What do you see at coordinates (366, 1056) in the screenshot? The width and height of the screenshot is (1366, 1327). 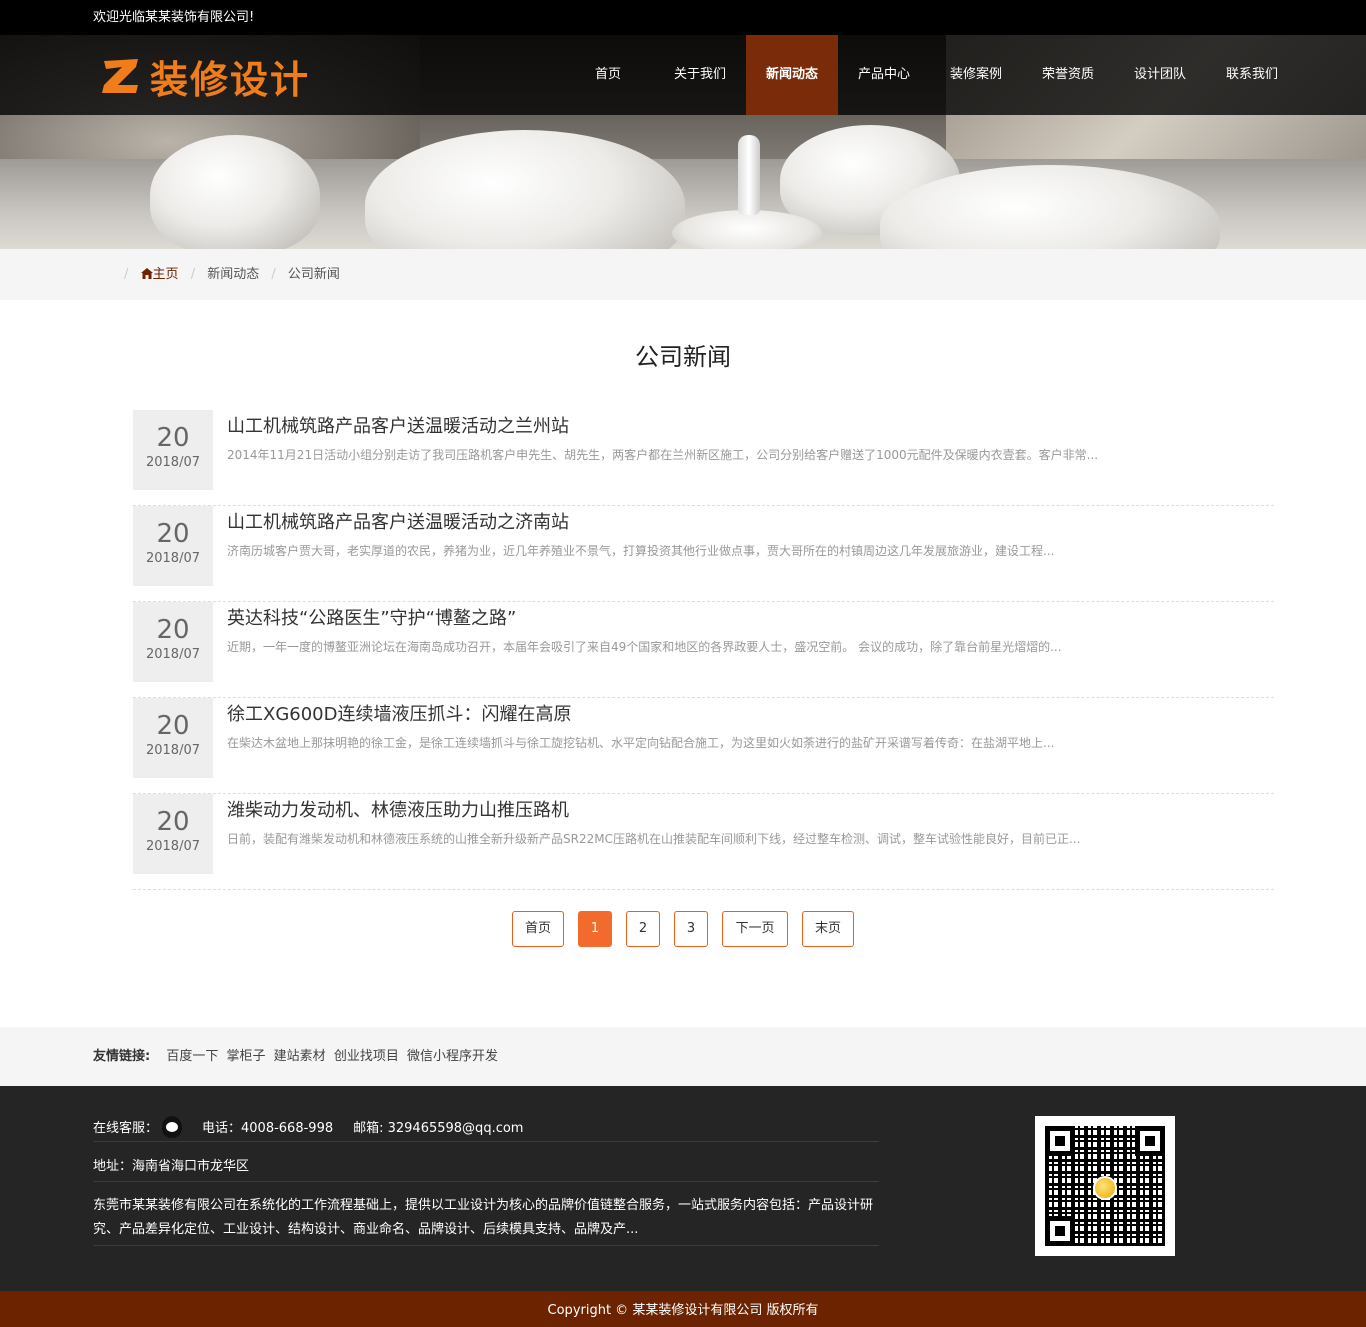 I see `friendly-link: 创业找项目` at bounding box center [366, 1056].